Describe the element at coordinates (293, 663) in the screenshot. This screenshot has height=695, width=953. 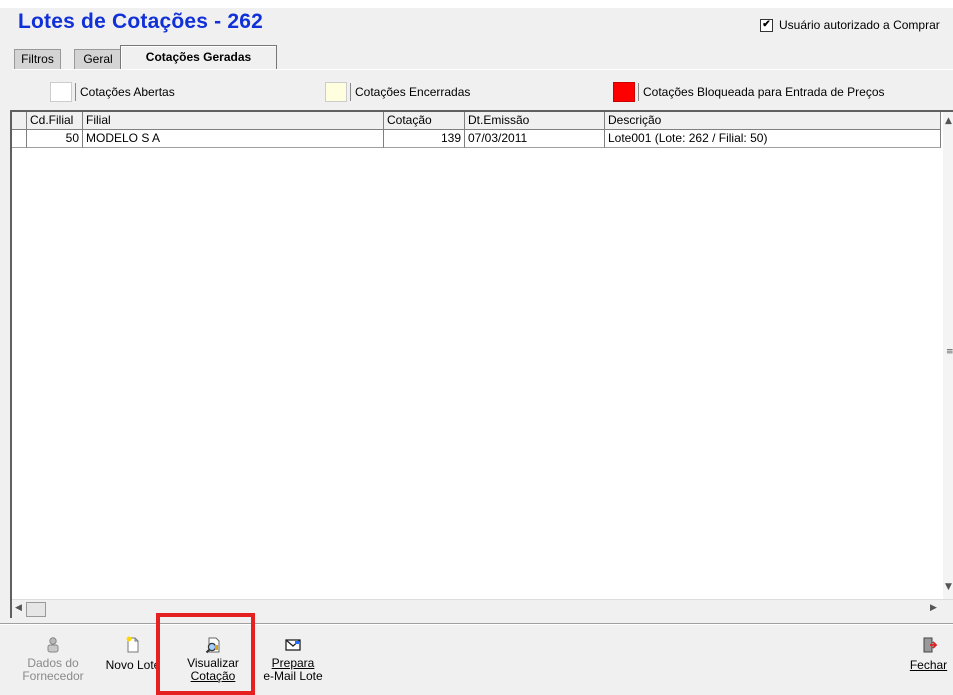
I see `prepara-label-1: Prepara` at that location.